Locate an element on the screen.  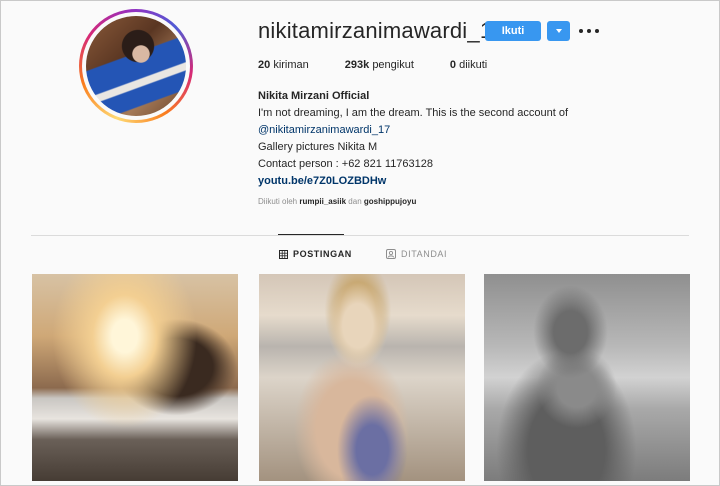
followed-by-joiner: dan is located at coordinates (355, 201).